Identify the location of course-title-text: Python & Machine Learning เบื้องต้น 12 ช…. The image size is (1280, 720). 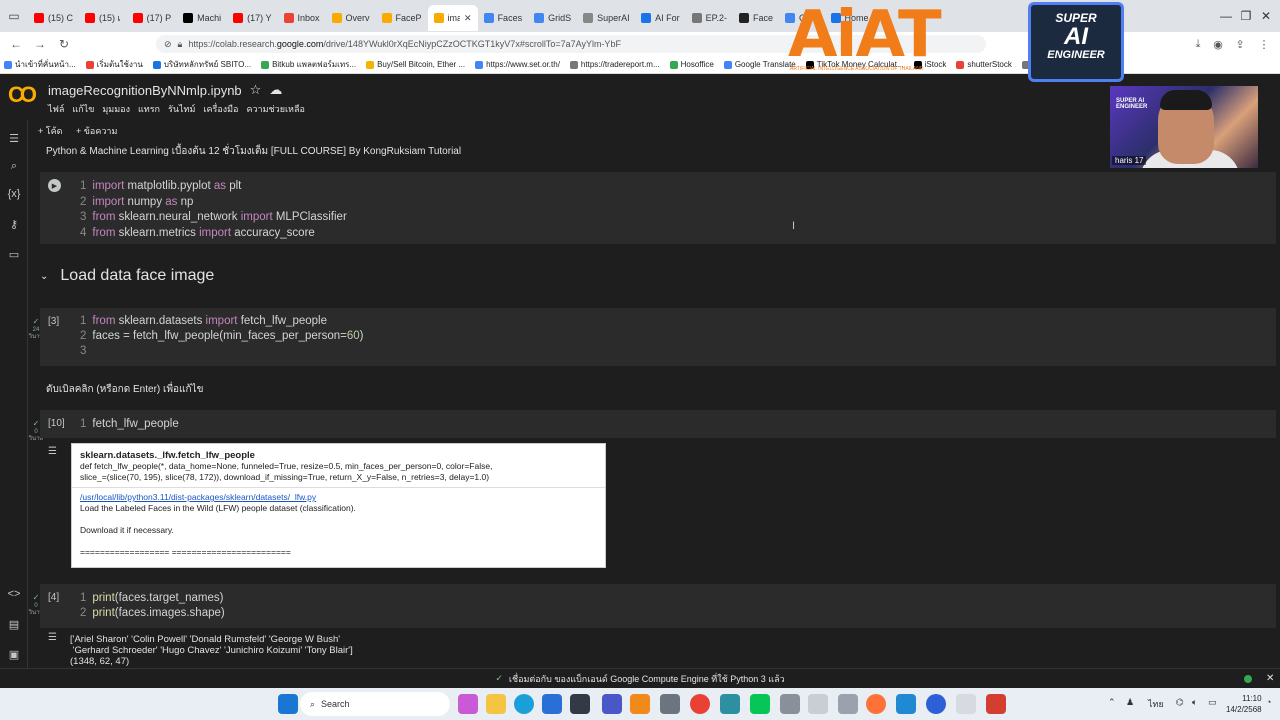
(253, 151).